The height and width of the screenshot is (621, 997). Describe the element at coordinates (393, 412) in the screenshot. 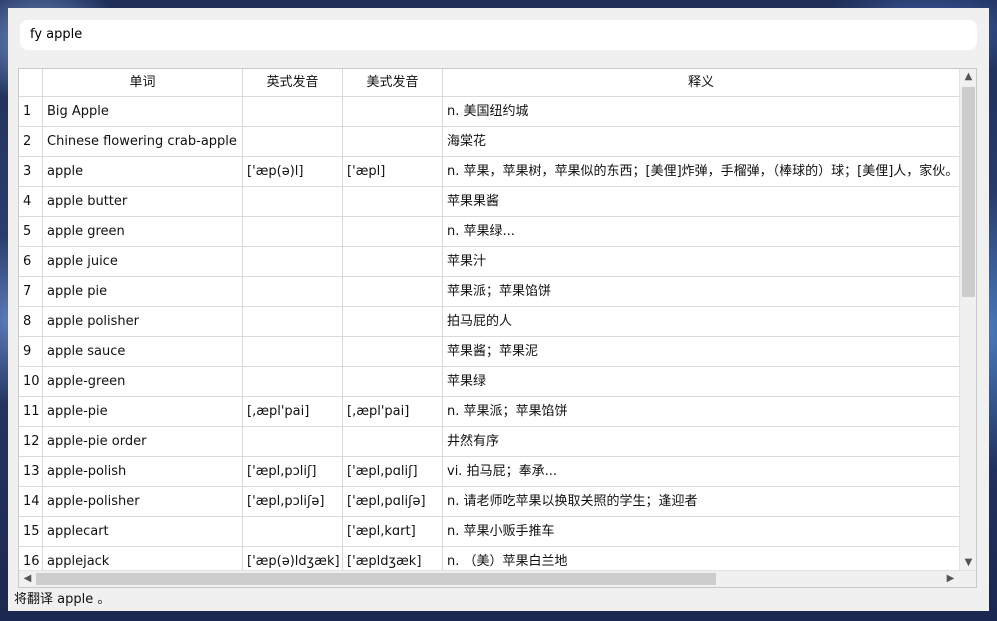

I see `us-pron-cell: [,æpl'pai]` at that location.